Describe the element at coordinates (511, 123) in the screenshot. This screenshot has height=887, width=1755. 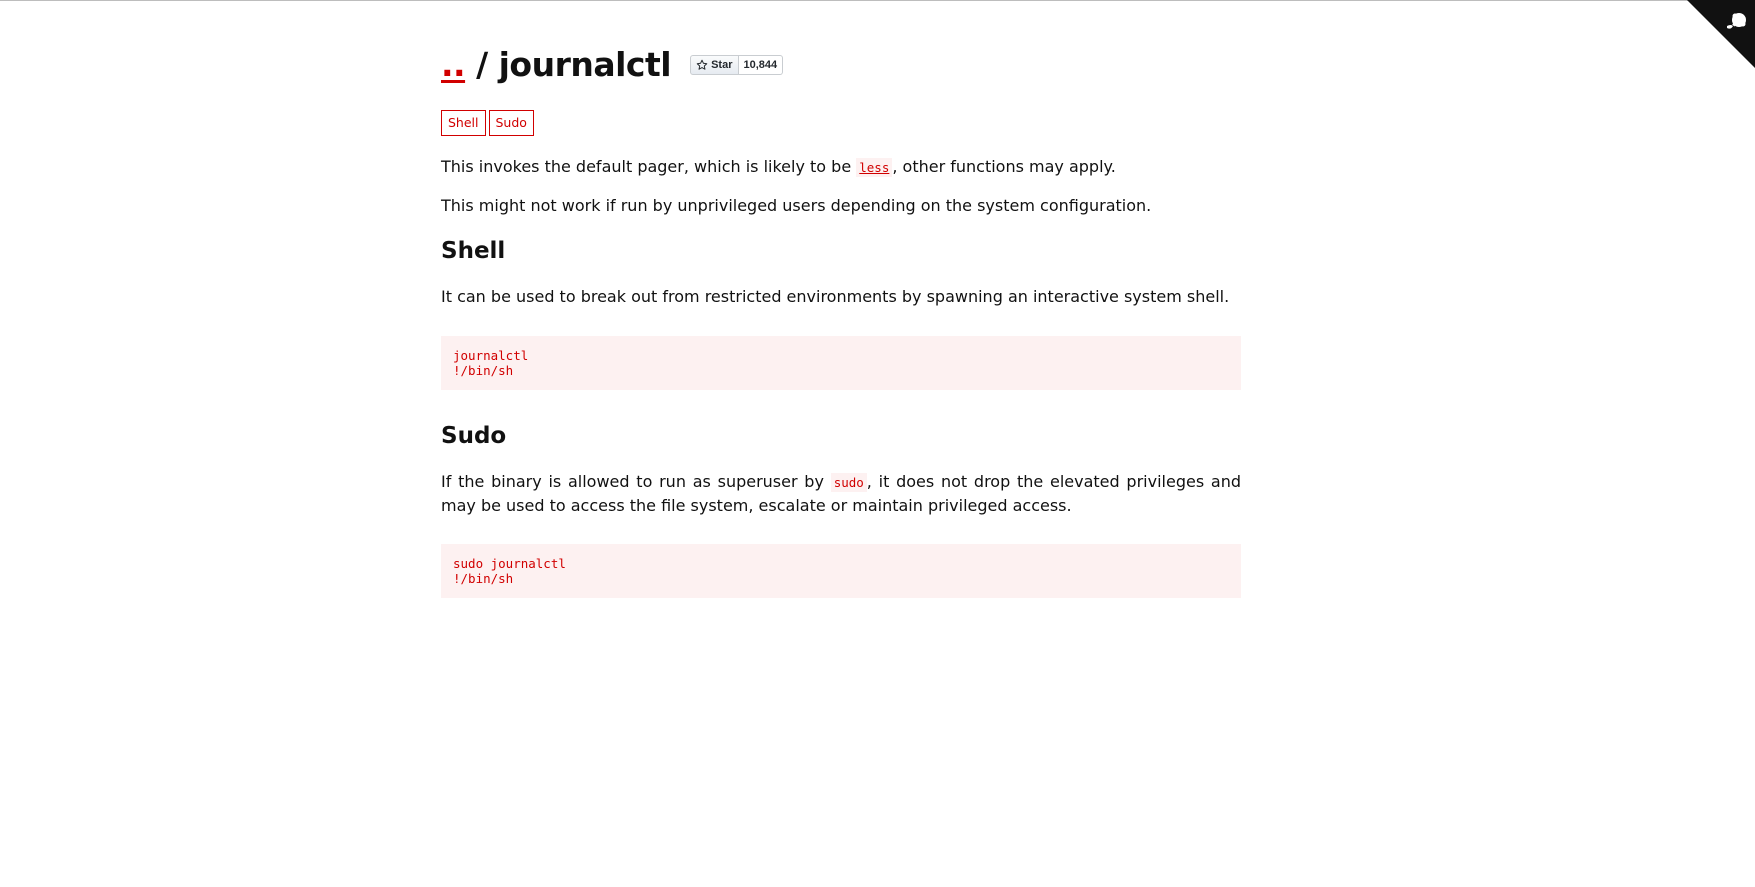
I see `tag-sudo: Sudo` at that location.